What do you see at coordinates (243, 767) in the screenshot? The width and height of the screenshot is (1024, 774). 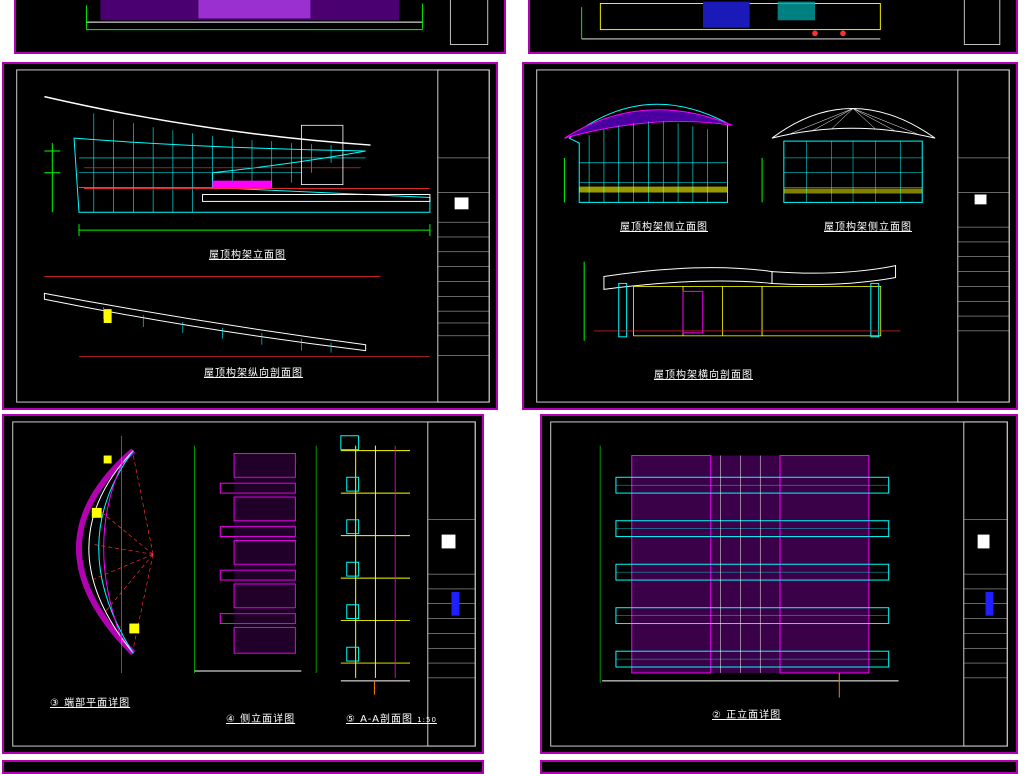 I see `sheet-bottom-left-partial` at bounding box center [243, 767].